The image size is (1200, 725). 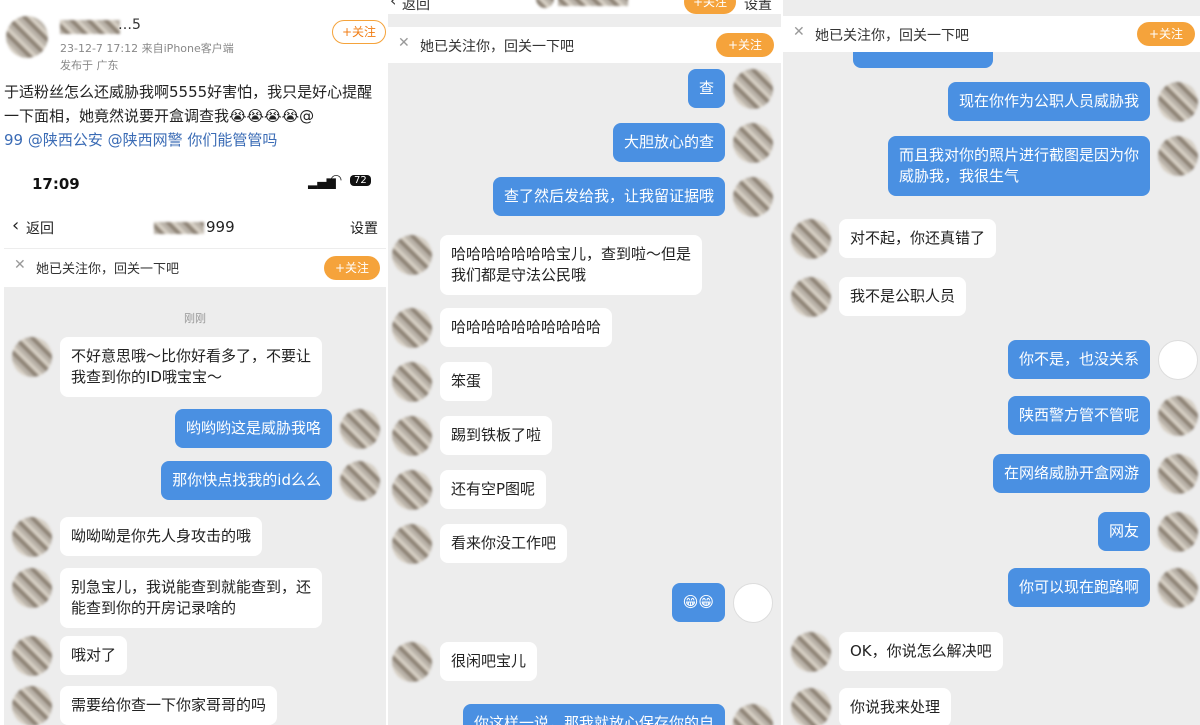 What do you see at coordinates (129, 25) in the screenshot?
I see `poster-username: …5` at bounding box center [129, 25].